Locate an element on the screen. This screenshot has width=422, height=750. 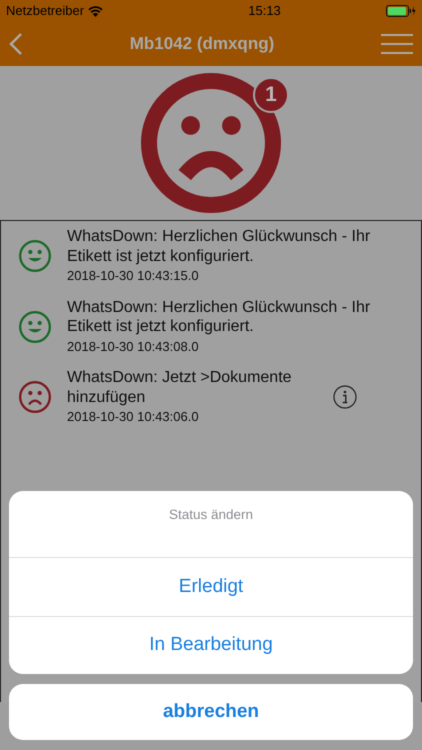
count-badge: 1 is located at coordinates (271, 95).